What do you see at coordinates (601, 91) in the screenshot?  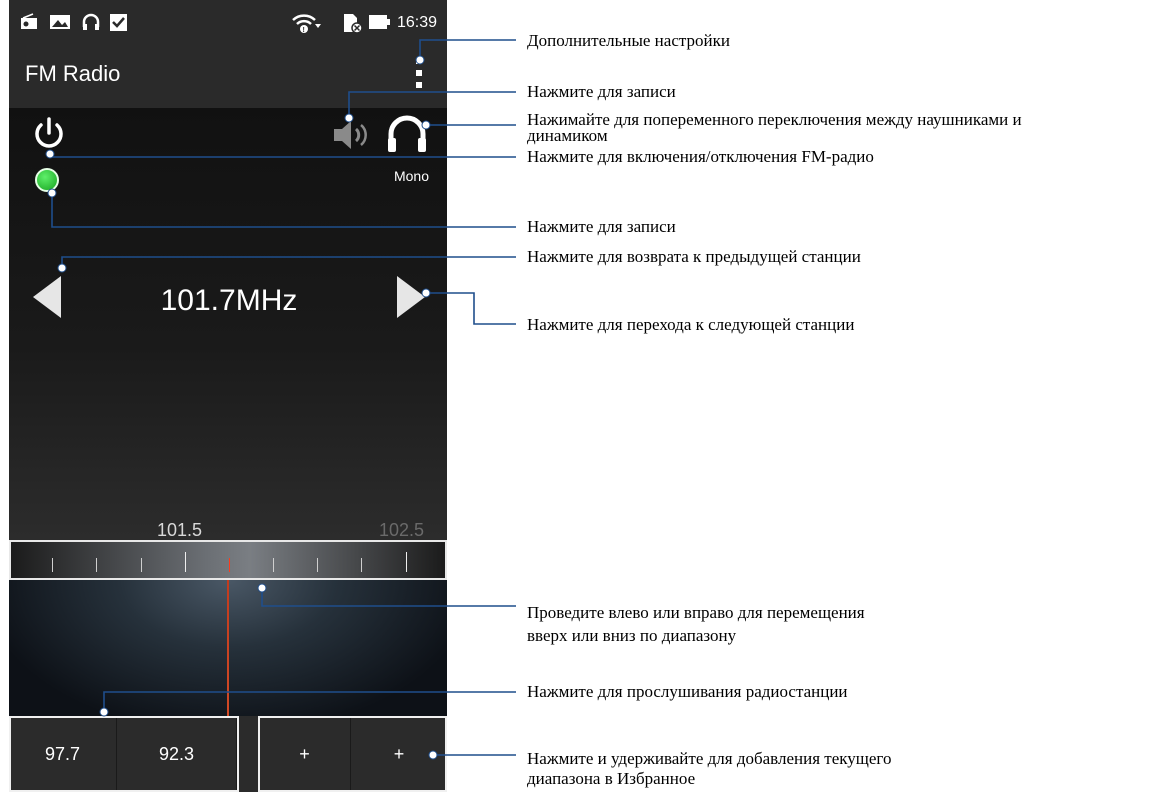 I see `callout-record-top: Нажмите для записи` at bounding box center [601, 91].